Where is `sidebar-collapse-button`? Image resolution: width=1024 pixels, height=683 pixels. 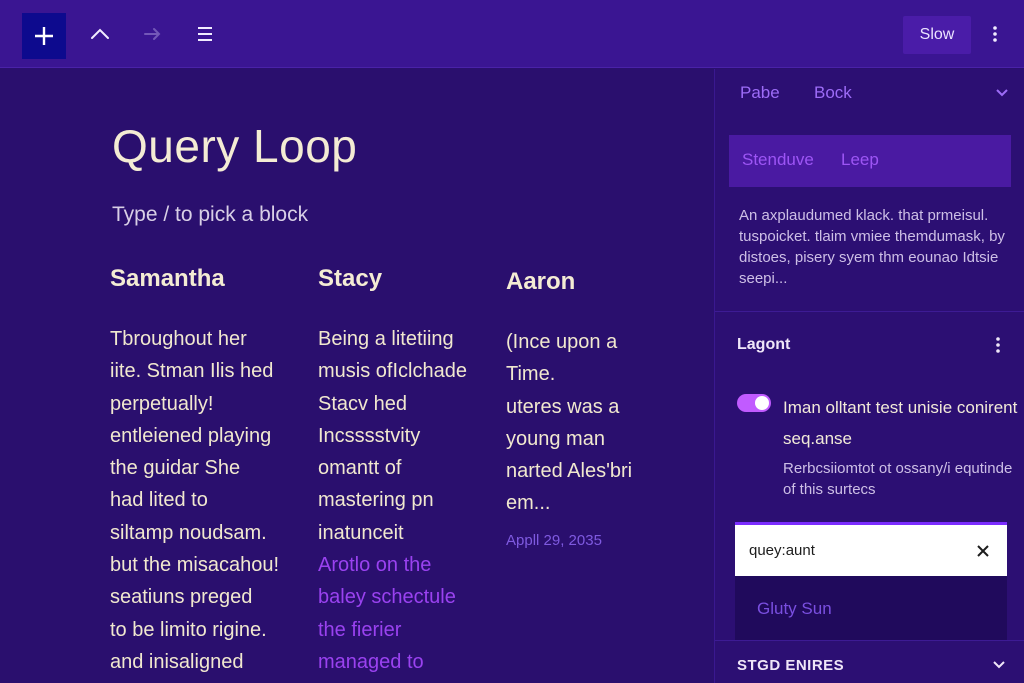 sidebar-collapse-button is located at coordinates (1002, 93).